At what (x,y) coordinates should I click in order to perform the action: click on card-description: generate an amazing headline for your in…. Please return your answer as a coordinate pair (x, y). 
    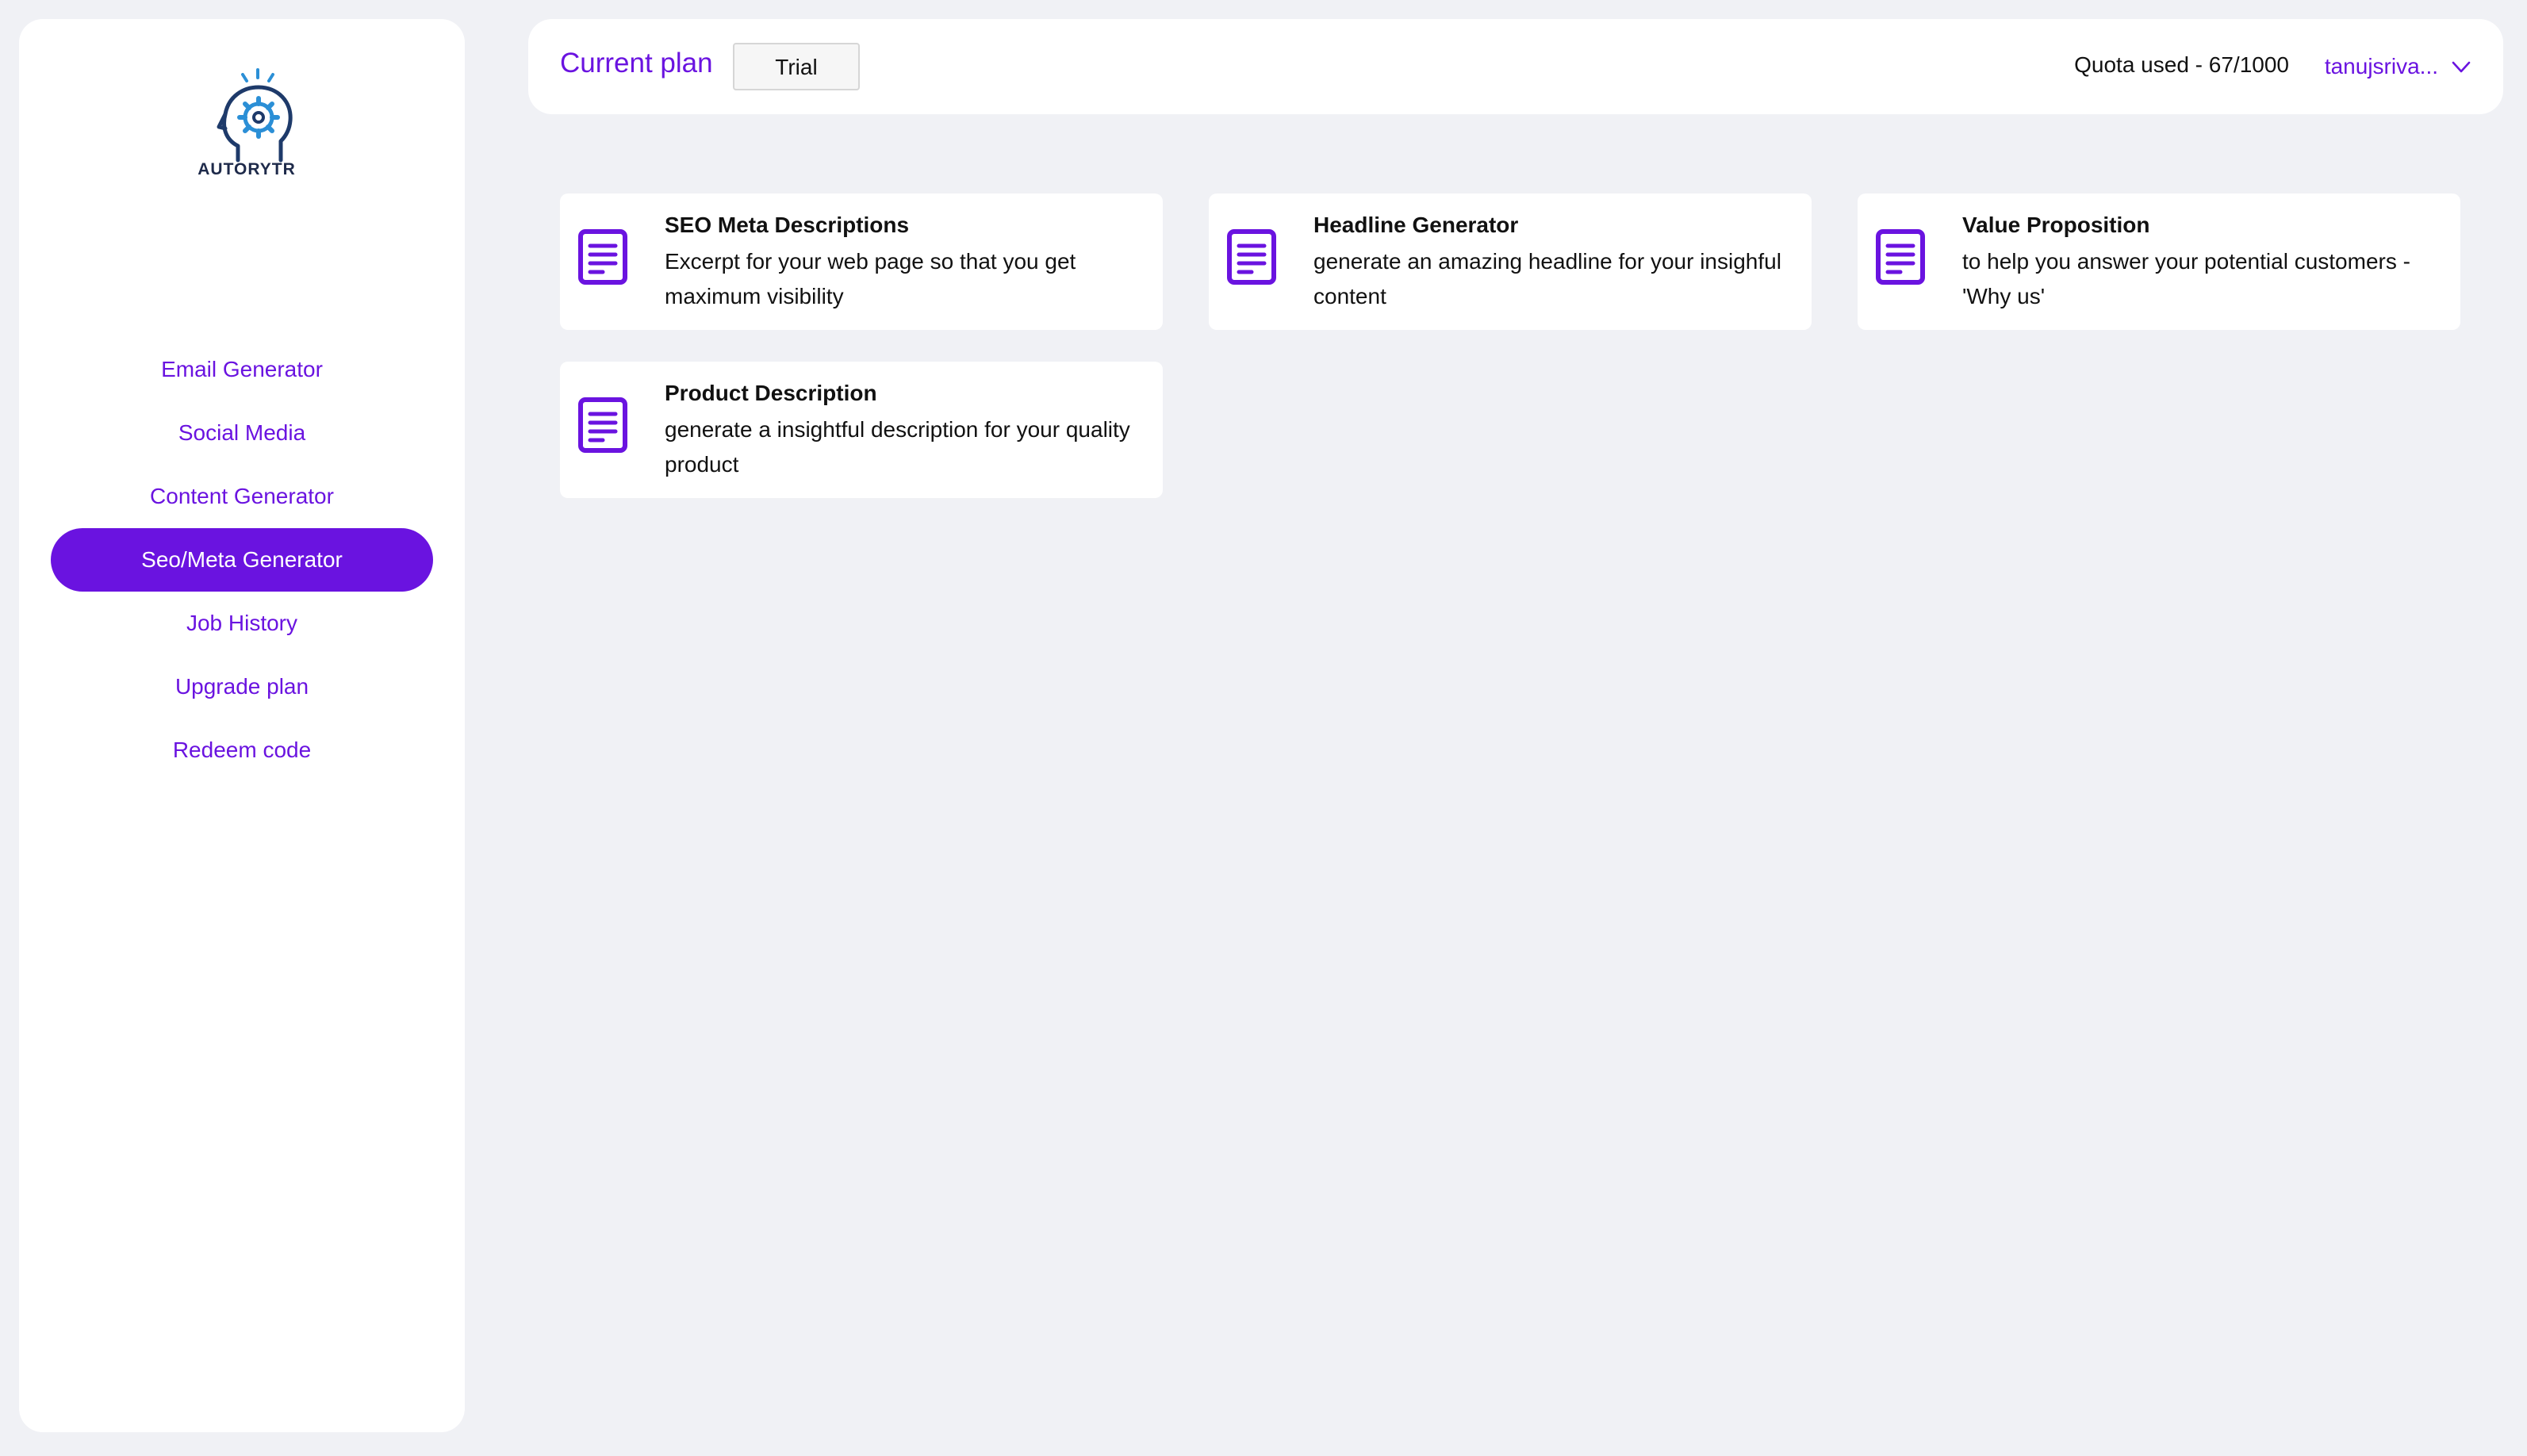
    Looking at the image, I should click on (1547, 278).